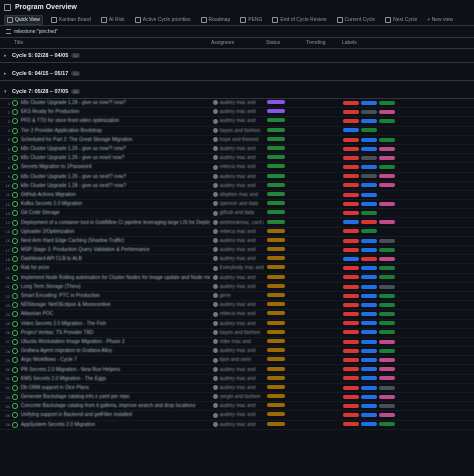 The height and width of the screenshot is (476, 474). What do you see at coordinates (115, 204) in the screenshot?
I see `row-title: Kafka Secrets 2.0 Migration` at bounding box center [115, 204].